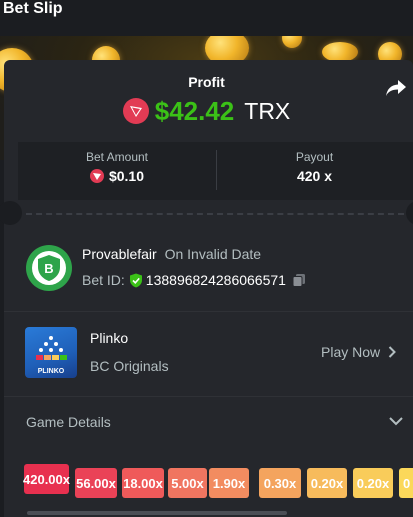 The height and width of the screenshot is (517, 413). Describe the element at coordinates (51, 371) in the screenshot. I see `thumbnail-caption: PLINKO` at that location.